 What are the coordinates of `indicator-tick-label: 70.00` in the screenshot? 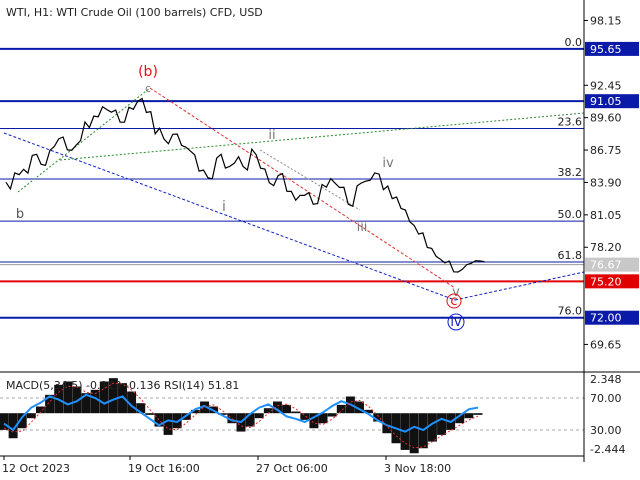 It's located at (606, 398).